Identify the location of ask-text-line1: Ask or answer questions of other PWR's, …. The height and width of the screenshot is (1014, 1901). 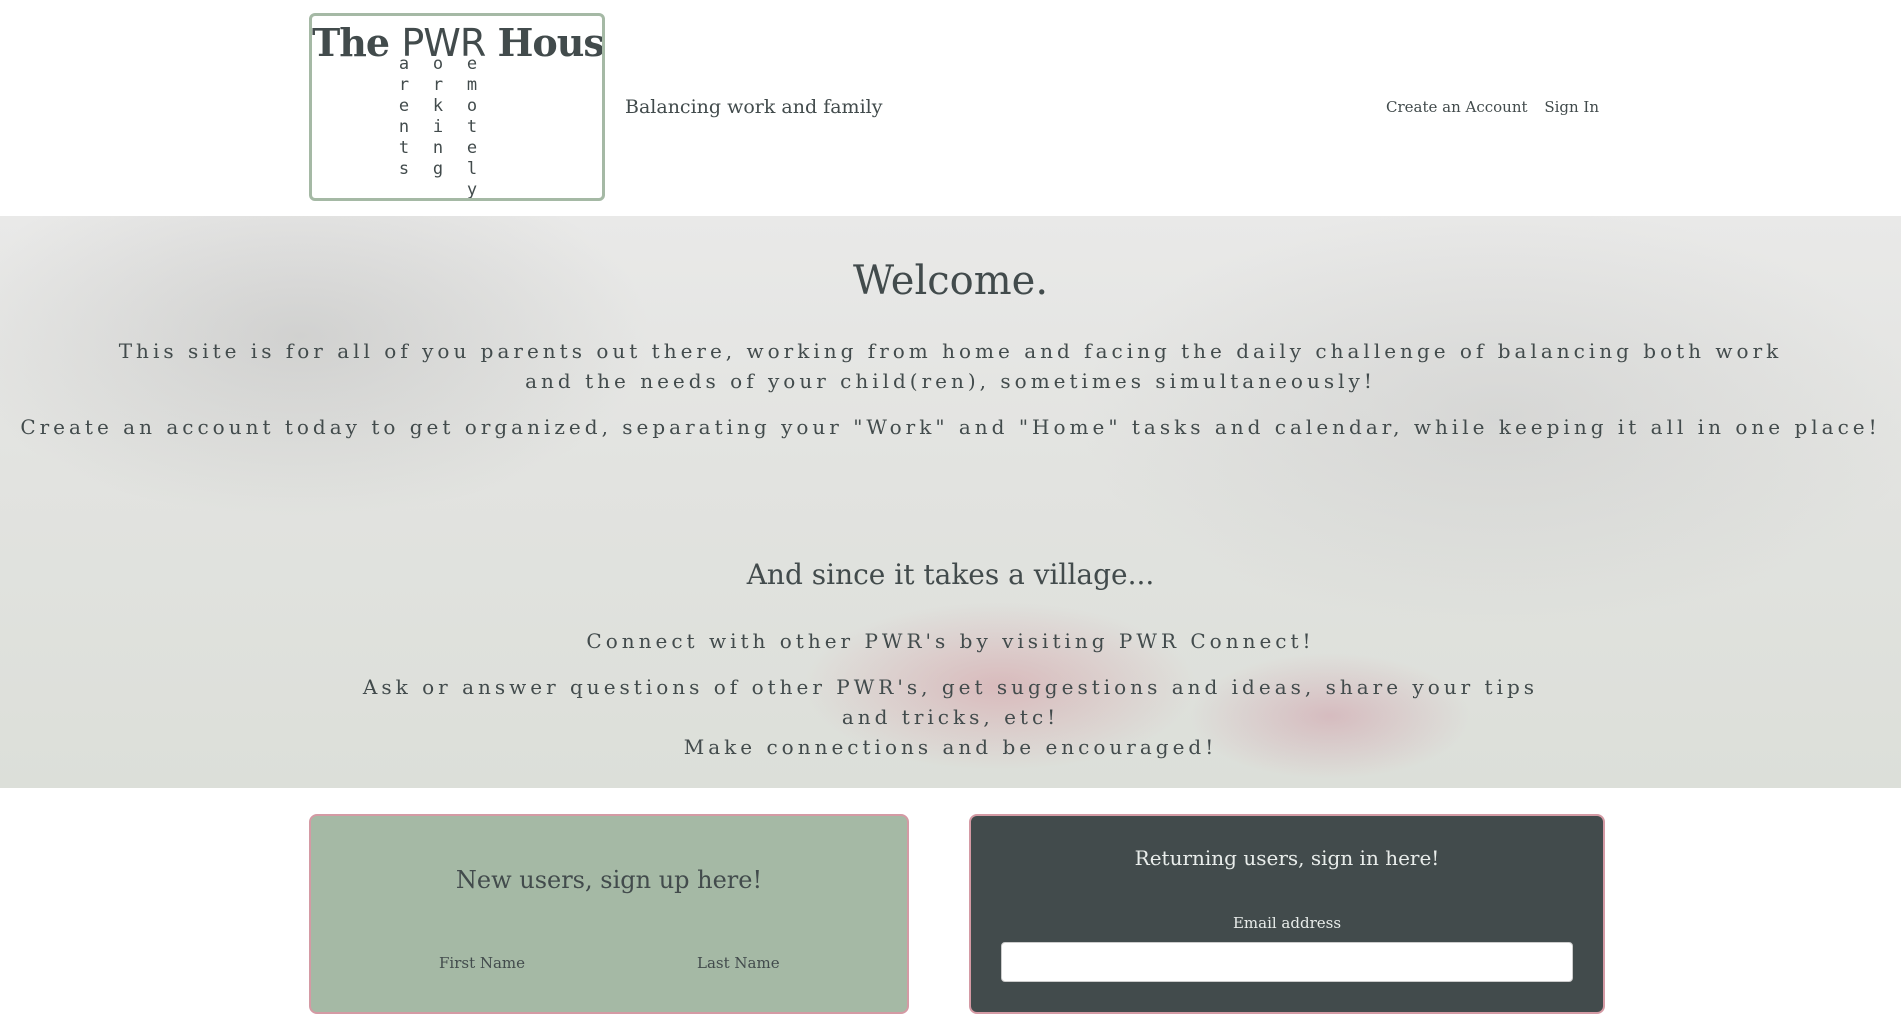
(950, 702).